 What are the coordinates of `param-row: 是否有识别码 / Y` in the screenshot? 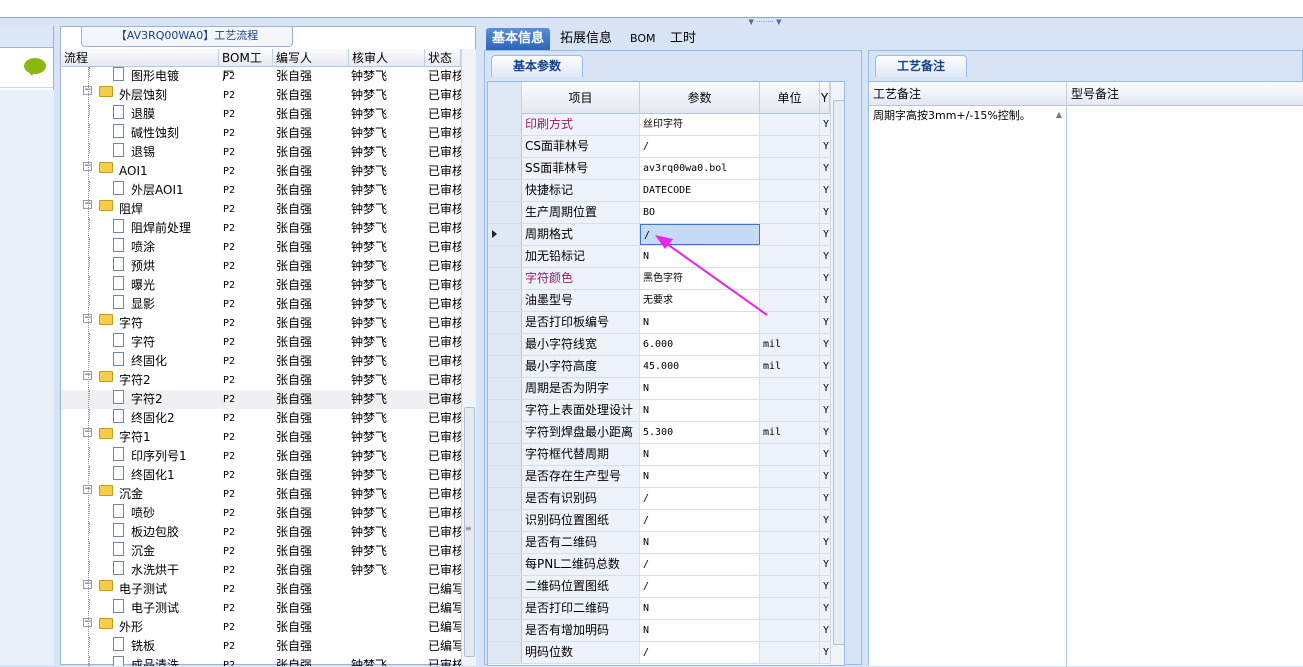 It's located at (666, 499).